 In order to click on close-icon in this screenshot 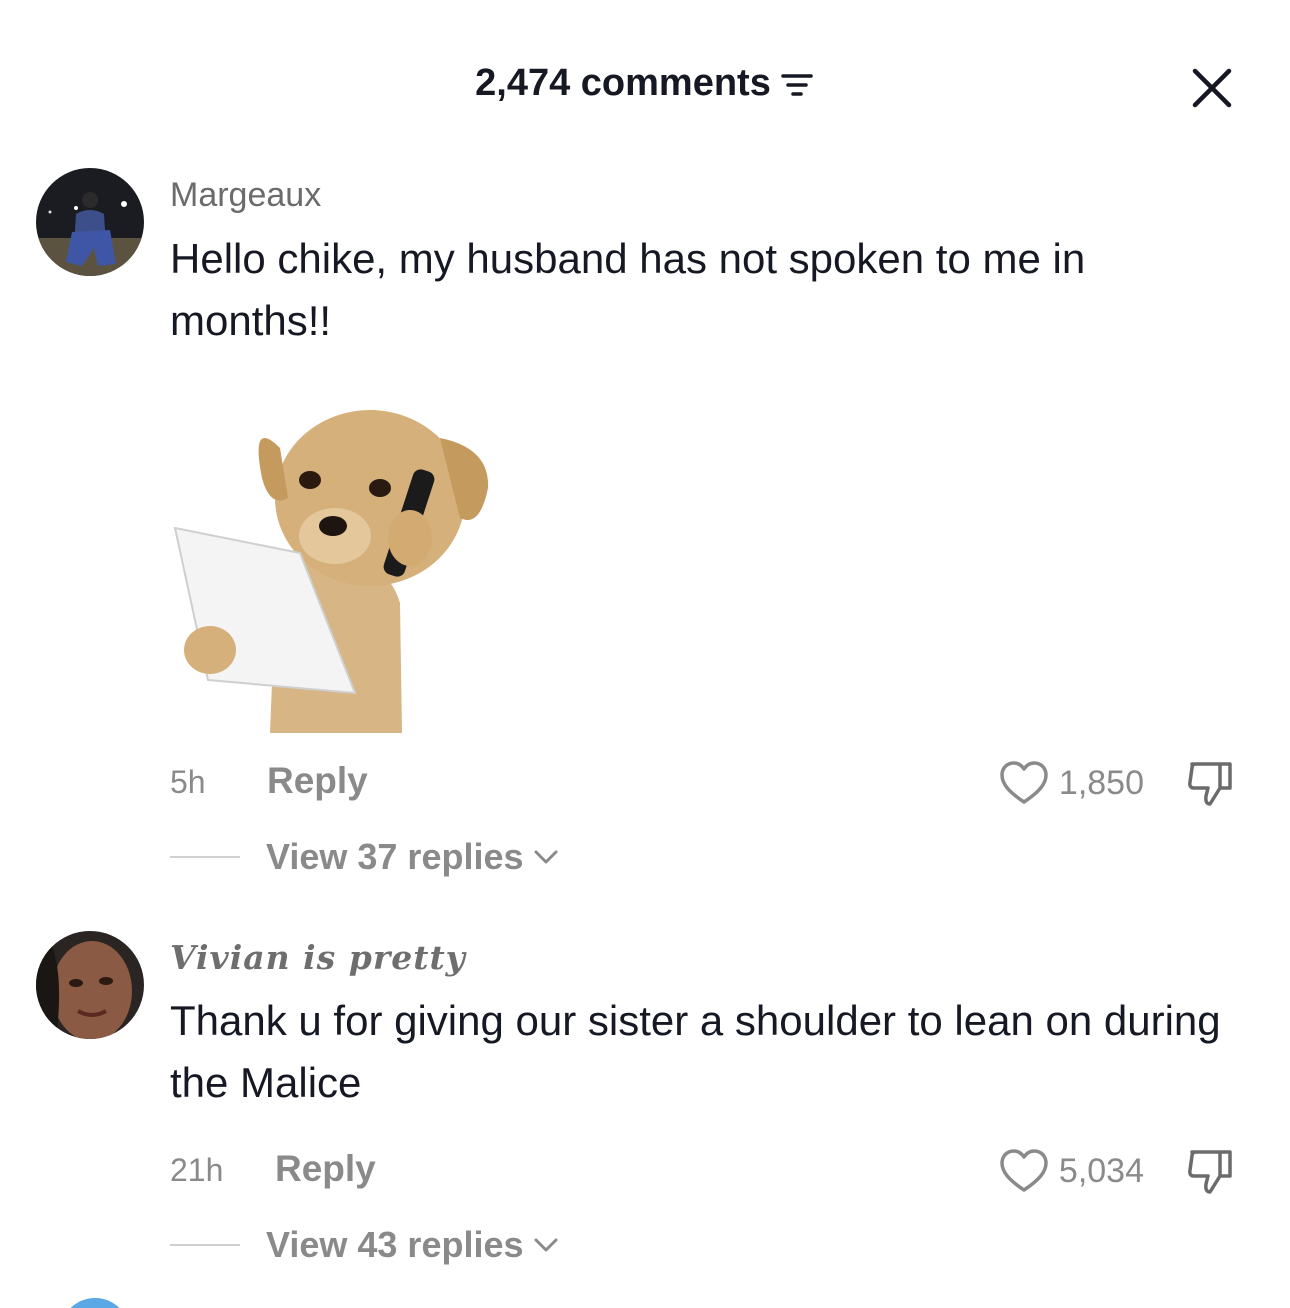, I will do `click(1212, 88)`.